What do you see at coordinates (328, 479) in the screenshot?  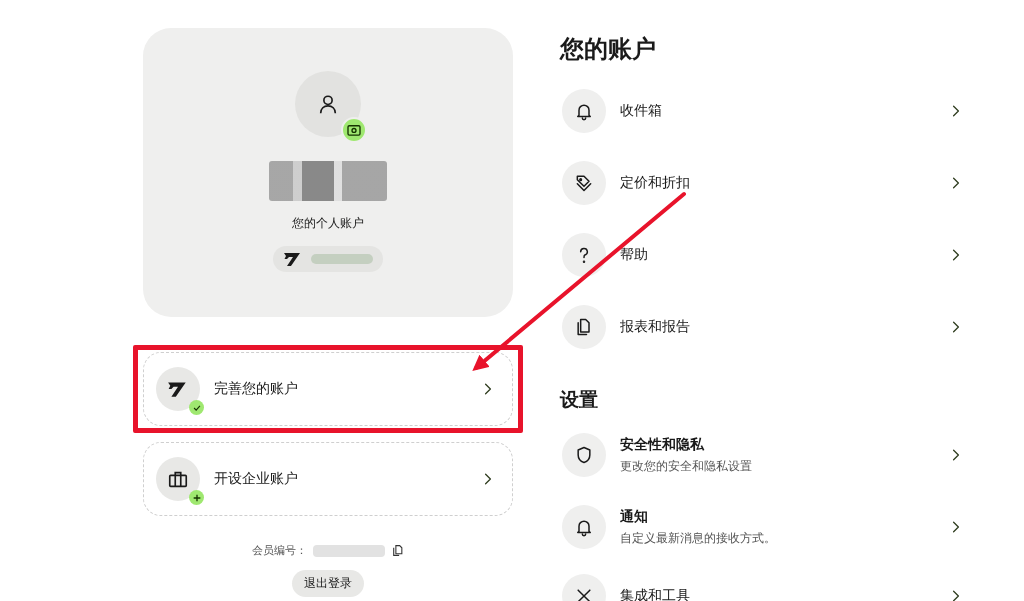 I see `action-row: 开设企业账户` at bounding box center [328, 479].